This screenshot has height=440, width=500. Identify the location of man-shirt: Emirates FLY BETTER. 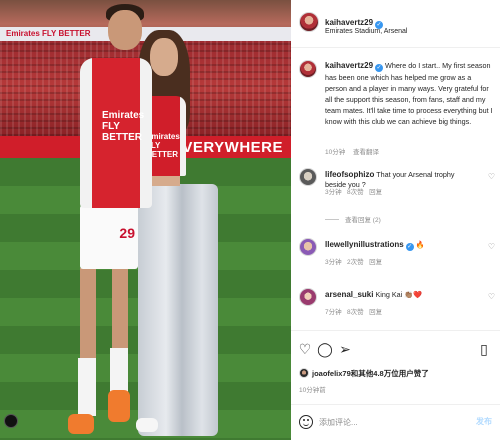
(116, 133).